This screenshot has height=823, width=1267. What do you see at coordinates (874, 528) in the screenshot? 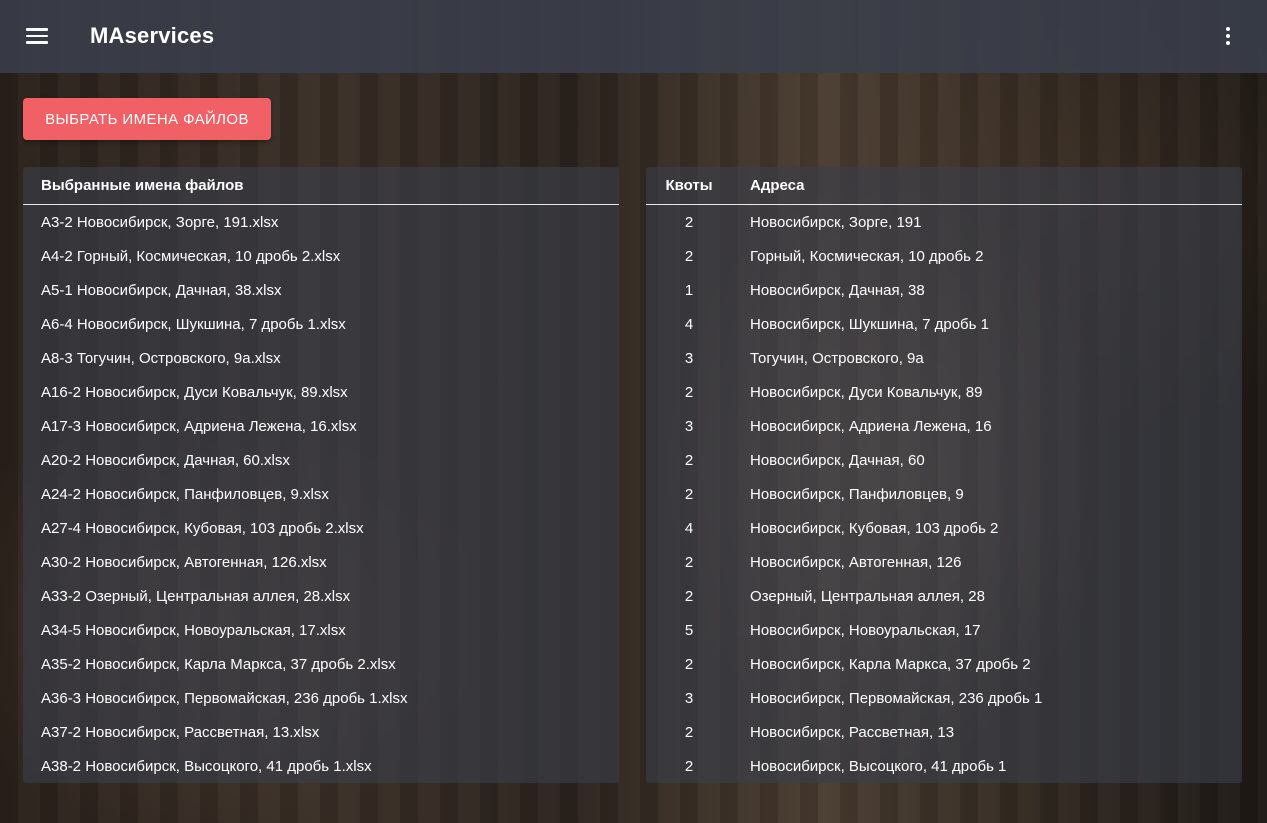
I see `address-cell: Новосибирск, Кубовая, 103 дробь 2` at bounding box center [874, 528].